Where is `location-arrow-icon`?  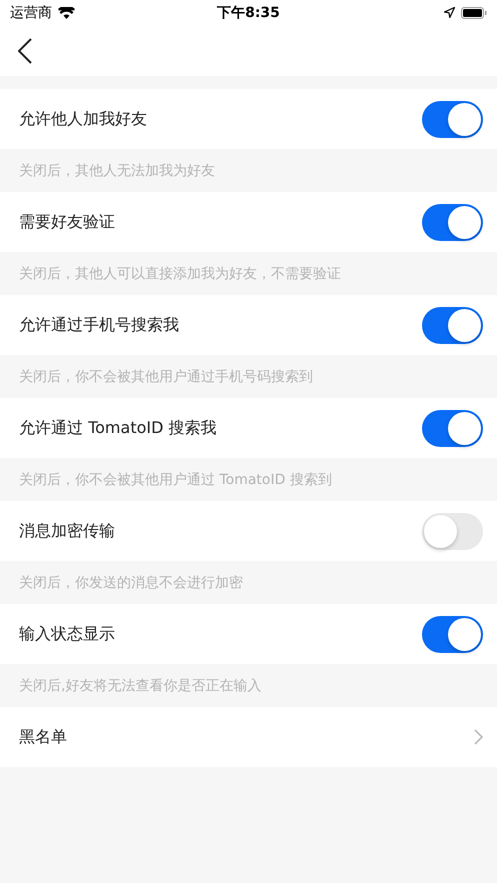 location-arrow-icon is located at coordinates (449, 12).